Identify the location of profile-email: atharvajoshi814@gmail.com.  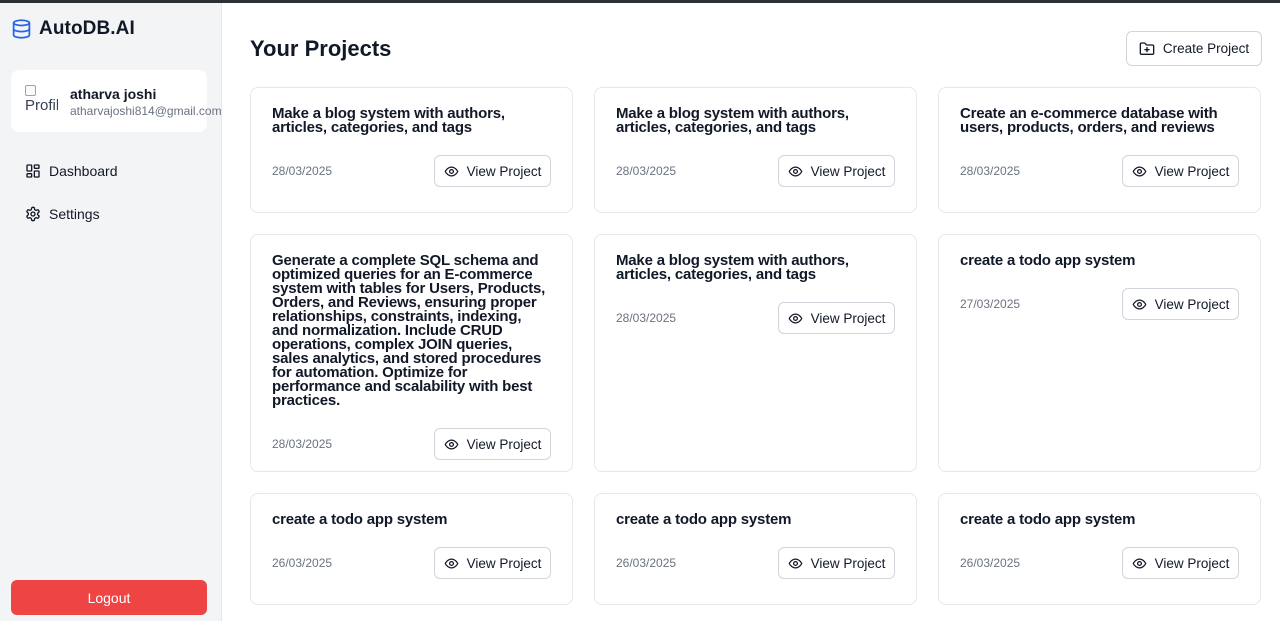
(146, 111).